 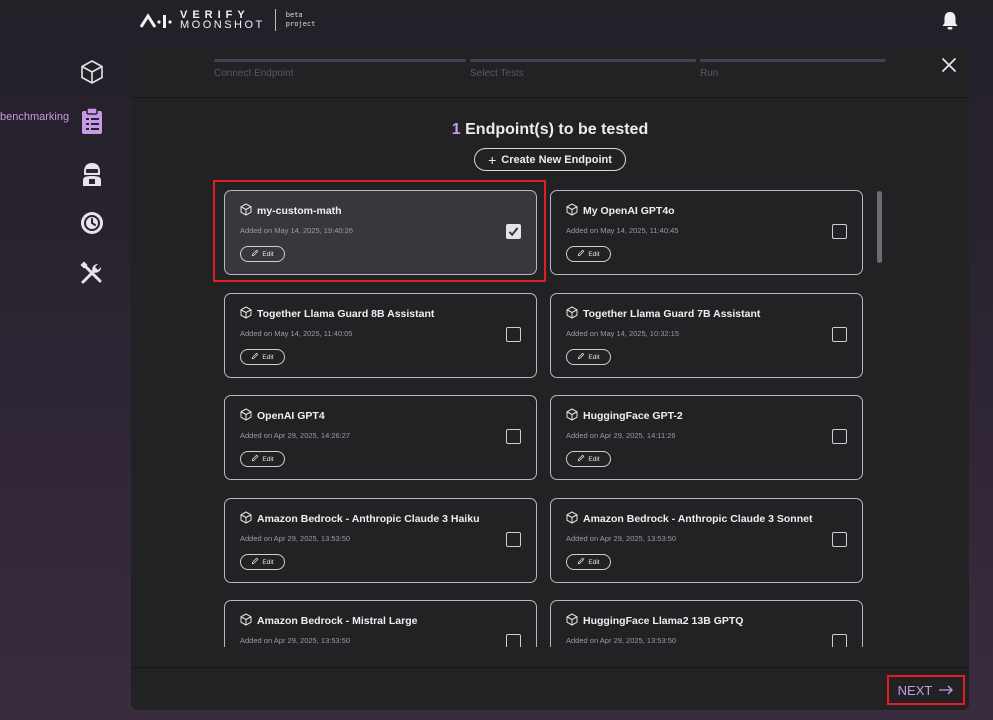 What do you see at coordinates (296, 333) in the screenshot?
I see `endpoint-added-date: Added on May 14, 2025, 11:40:05` at bounding box center [296, 333].